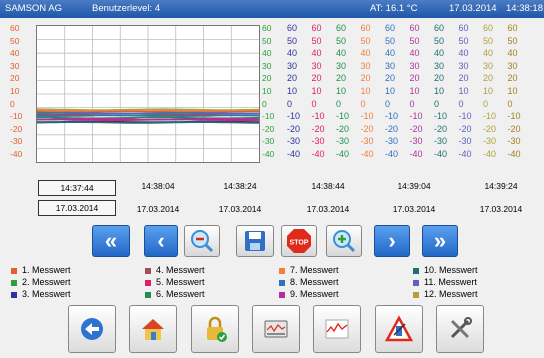  What do you see at coordinates (451, 270) in the screenshot?
I see `legend-label: 10. Messwert` at bounding box center [451, 270].